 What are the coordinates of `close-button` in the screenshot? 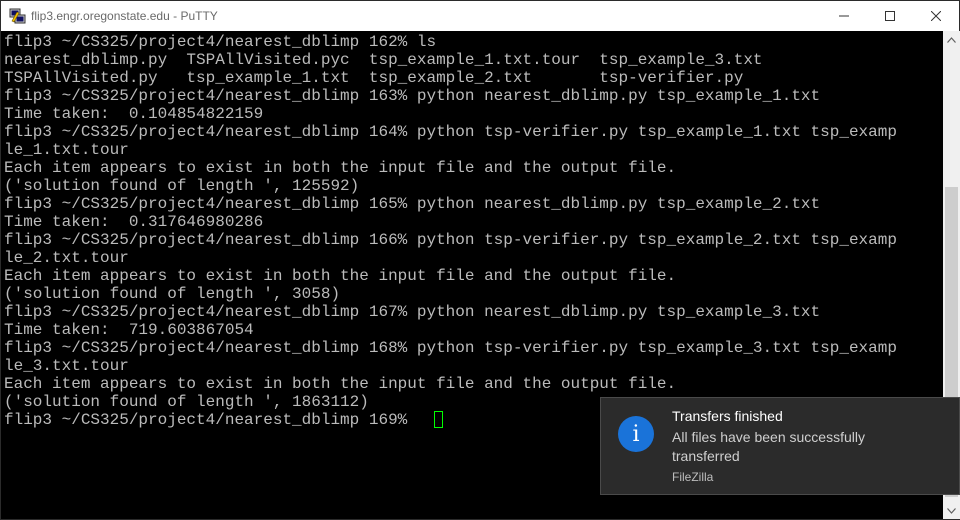 It's located at (936, 16).